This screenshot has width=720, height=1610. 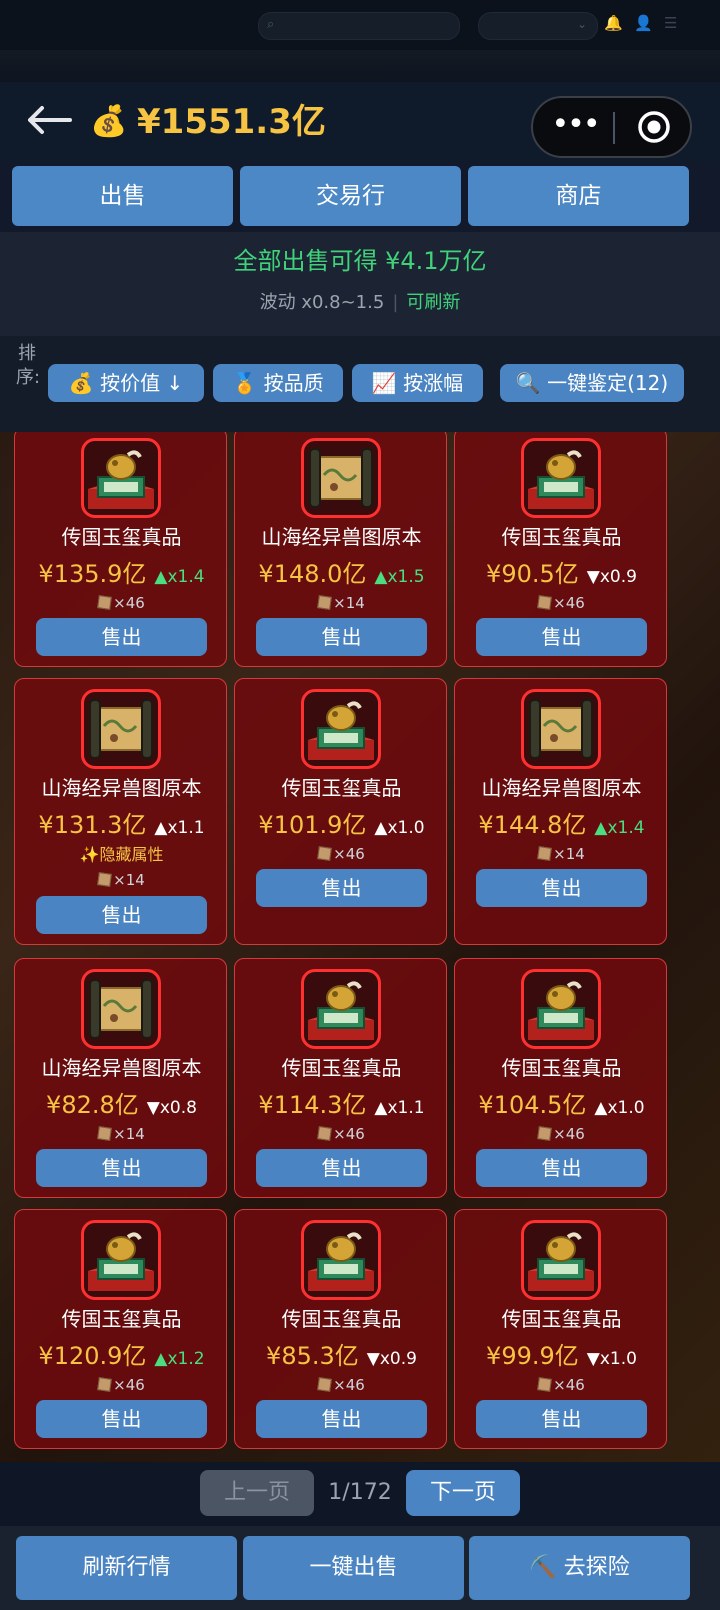 What do you see at coordinates (560, 1078) in the screenshot?
I see `item-card: 传国玉玺真品 ¥104.5亿 ▲x1.0 ×46 售出` at bounding box center [560, 1078].